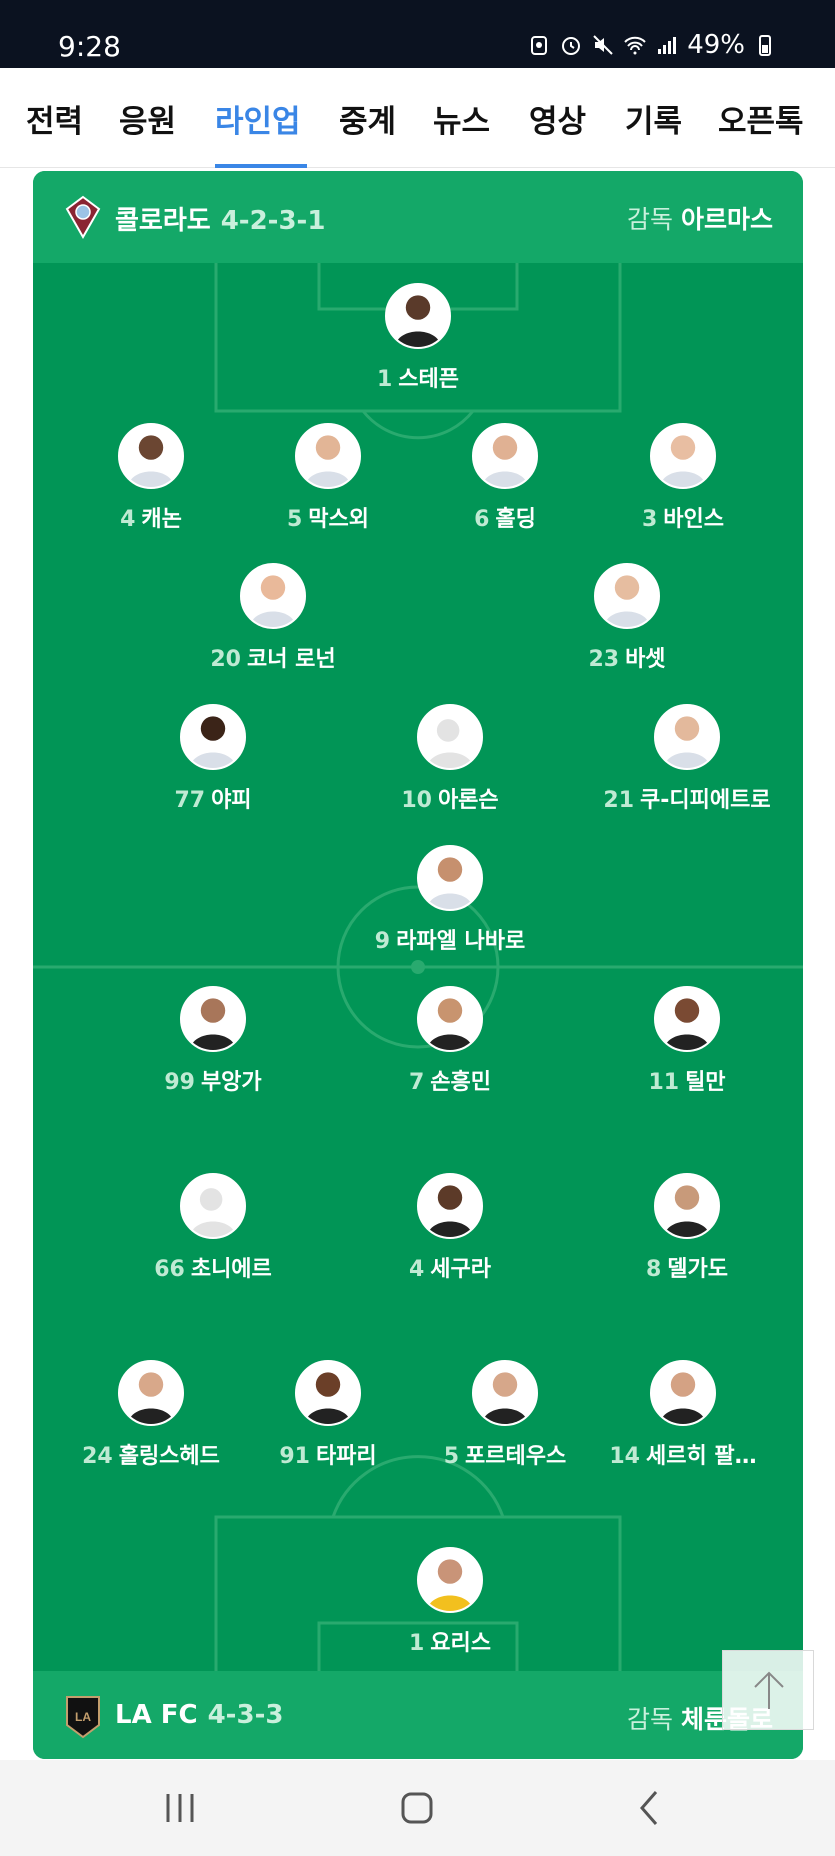 This screenshot has height=1856, width=835. I want to click on player-name: 포르테우스, so click(516, 1456).